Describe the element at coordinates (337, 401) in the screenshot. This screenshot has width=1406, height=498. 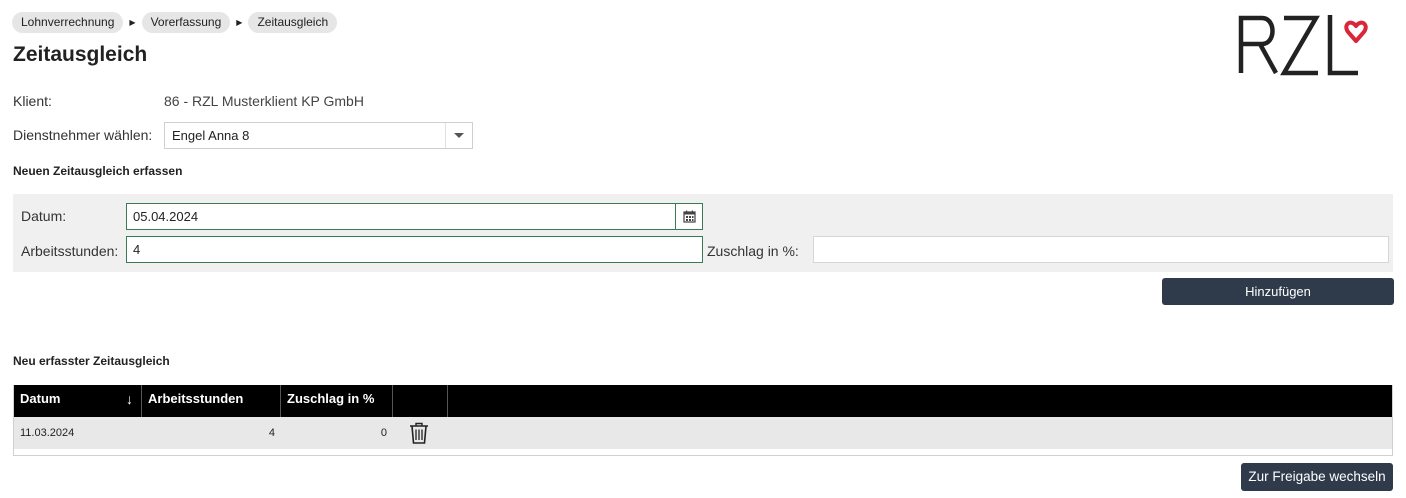
I see `column-header-zuschlag: Zuschlag in %` at that location.